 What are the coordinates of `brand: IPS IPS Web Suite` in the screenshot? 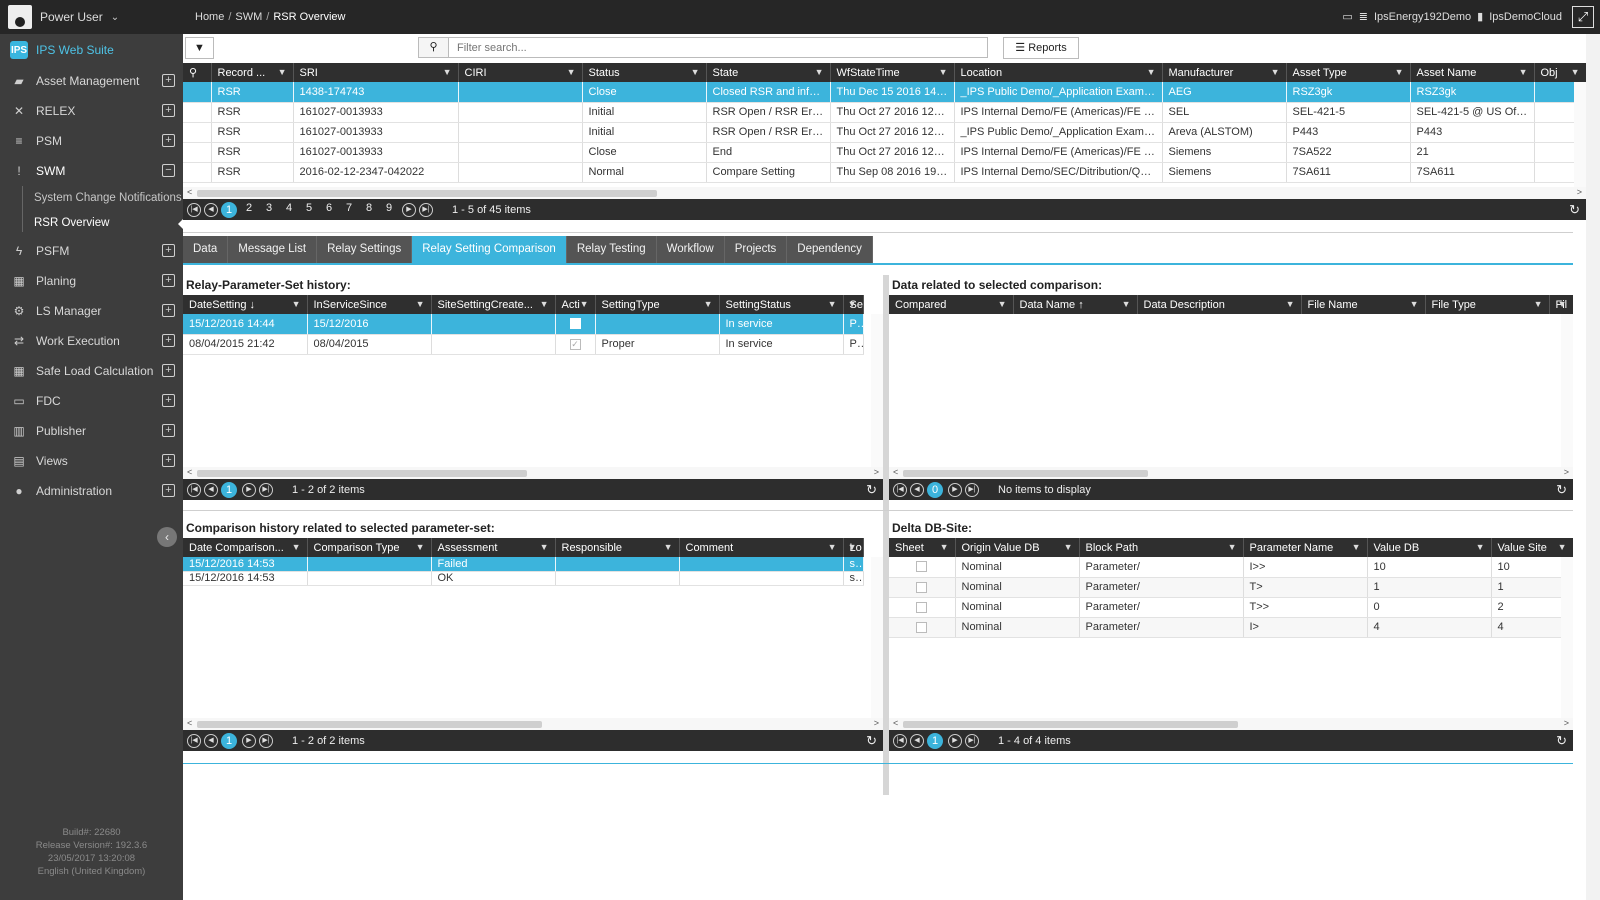 It's located at (91, 50).